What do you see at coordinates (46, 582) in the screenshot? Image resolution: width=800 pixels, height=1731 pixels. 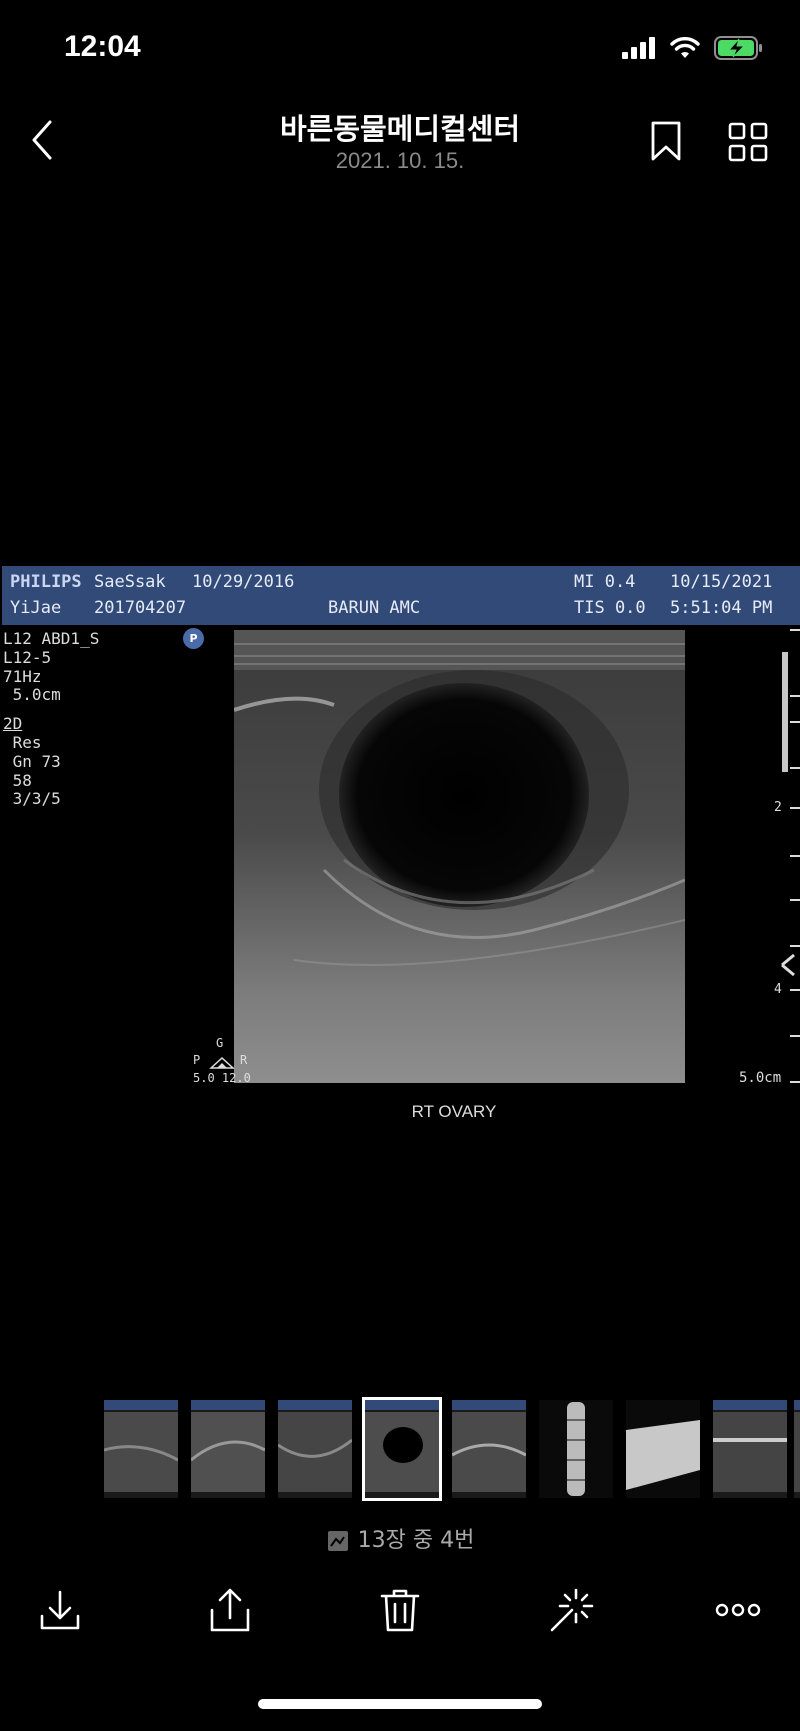 I see `brand-label: PHILIPS` at bounding box center [46, 582].